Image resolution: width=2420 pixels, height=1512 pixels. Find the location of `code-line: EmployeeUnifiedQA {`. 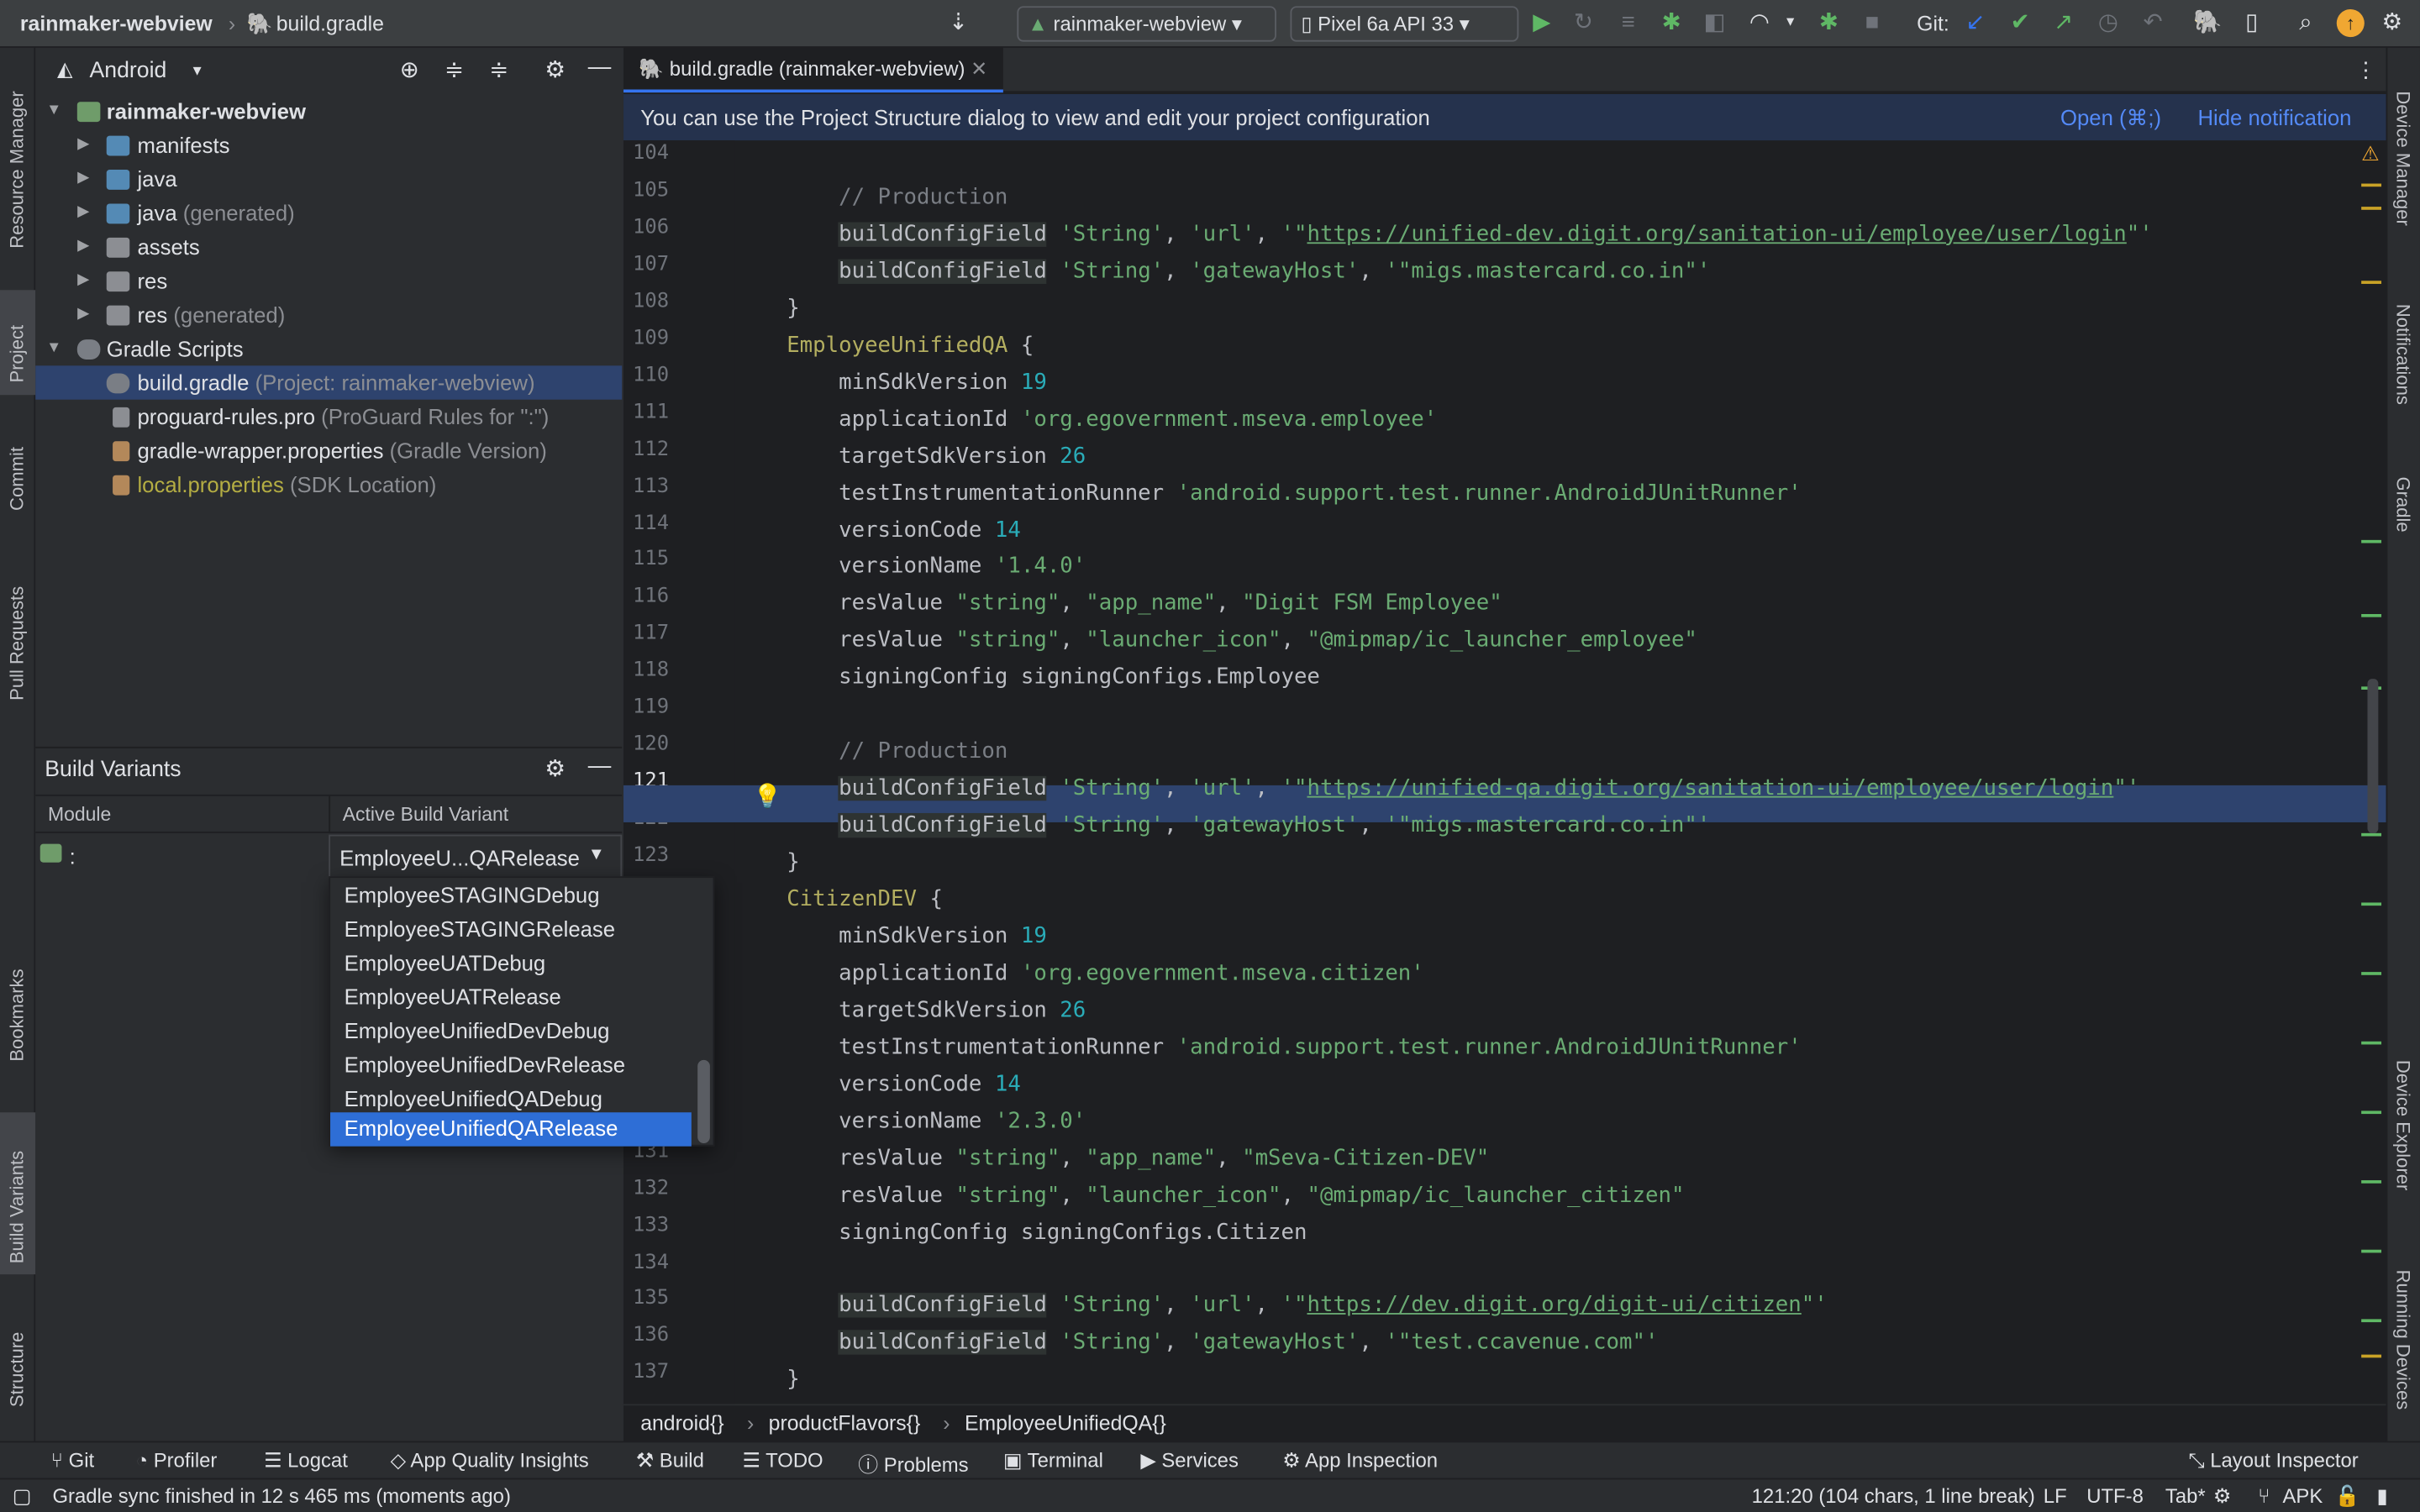

code-line: EmployeeUnifiedQA { is located at coordinates (884, 345).